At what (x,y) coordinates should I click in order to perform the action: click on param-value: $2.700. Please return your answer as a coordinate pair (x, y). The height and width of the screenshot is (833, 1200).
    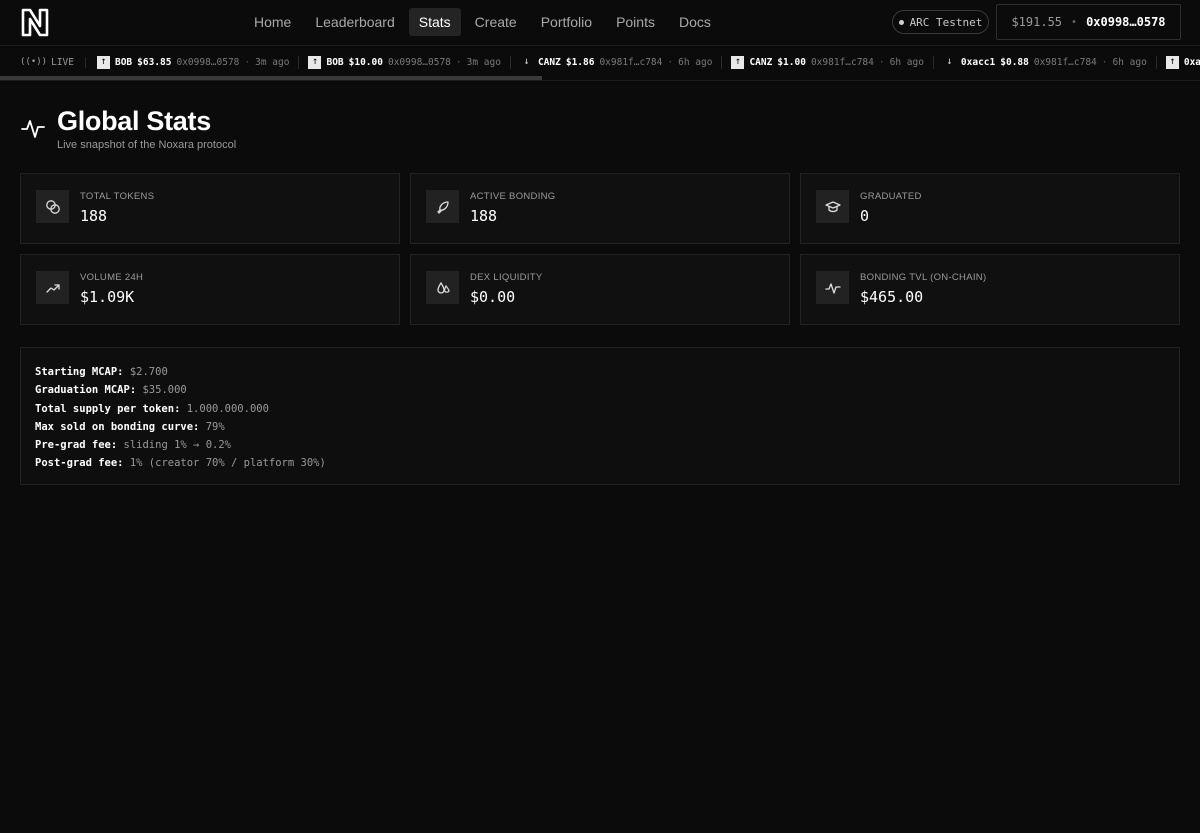
    Looking at the image, I should click on (148, 372).